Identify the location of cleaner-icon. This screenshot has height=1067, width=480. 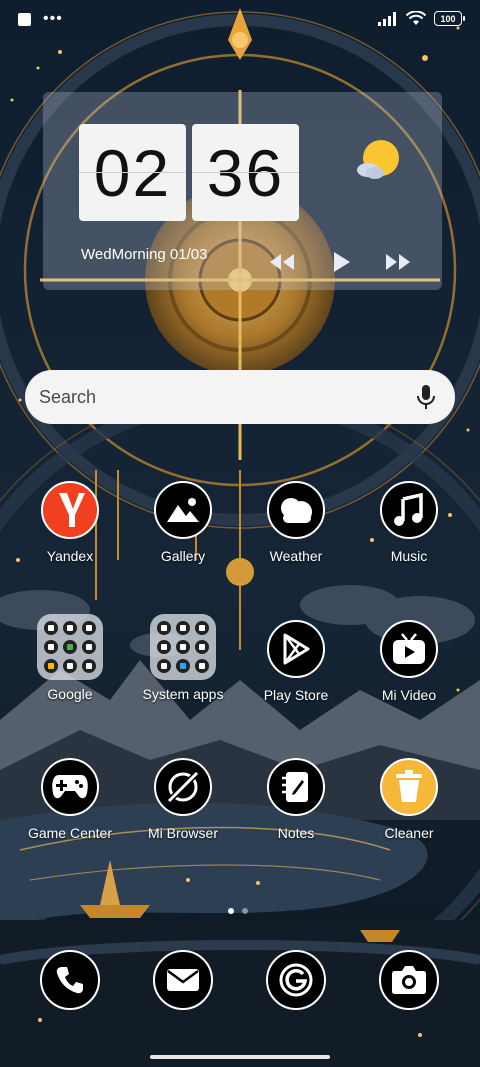
(409, 787).